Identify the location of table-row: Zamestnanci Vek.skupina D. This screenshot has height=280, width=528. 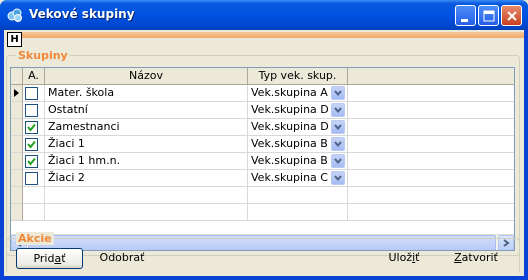
(262, 127).